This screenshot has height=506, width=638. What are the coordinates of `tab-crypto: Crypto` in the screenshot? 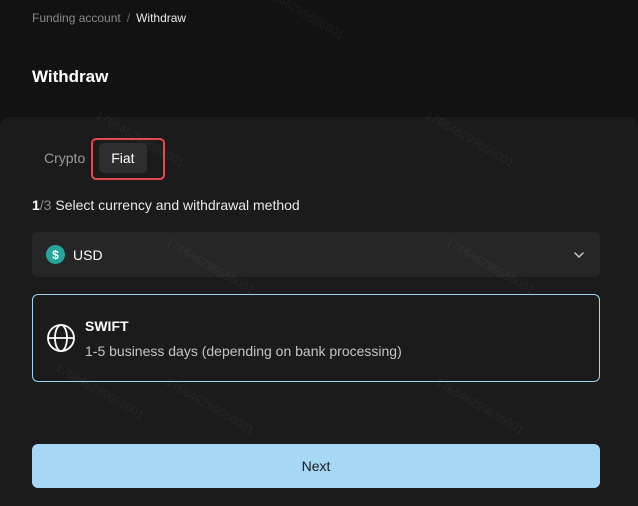 It's located at (64, 158).